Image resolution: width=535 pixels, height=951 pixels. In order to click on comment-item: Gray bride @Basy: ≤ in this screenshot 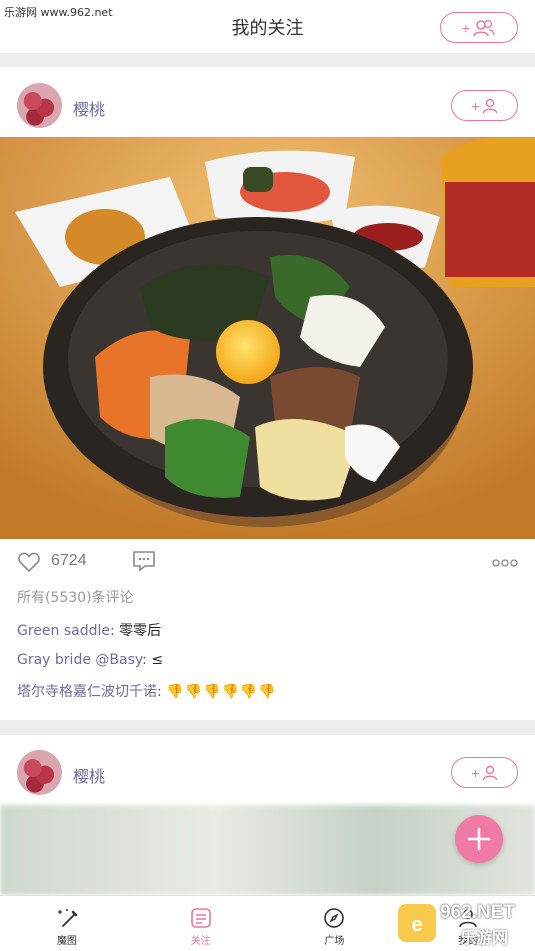, I will do `click(90, 660)`.